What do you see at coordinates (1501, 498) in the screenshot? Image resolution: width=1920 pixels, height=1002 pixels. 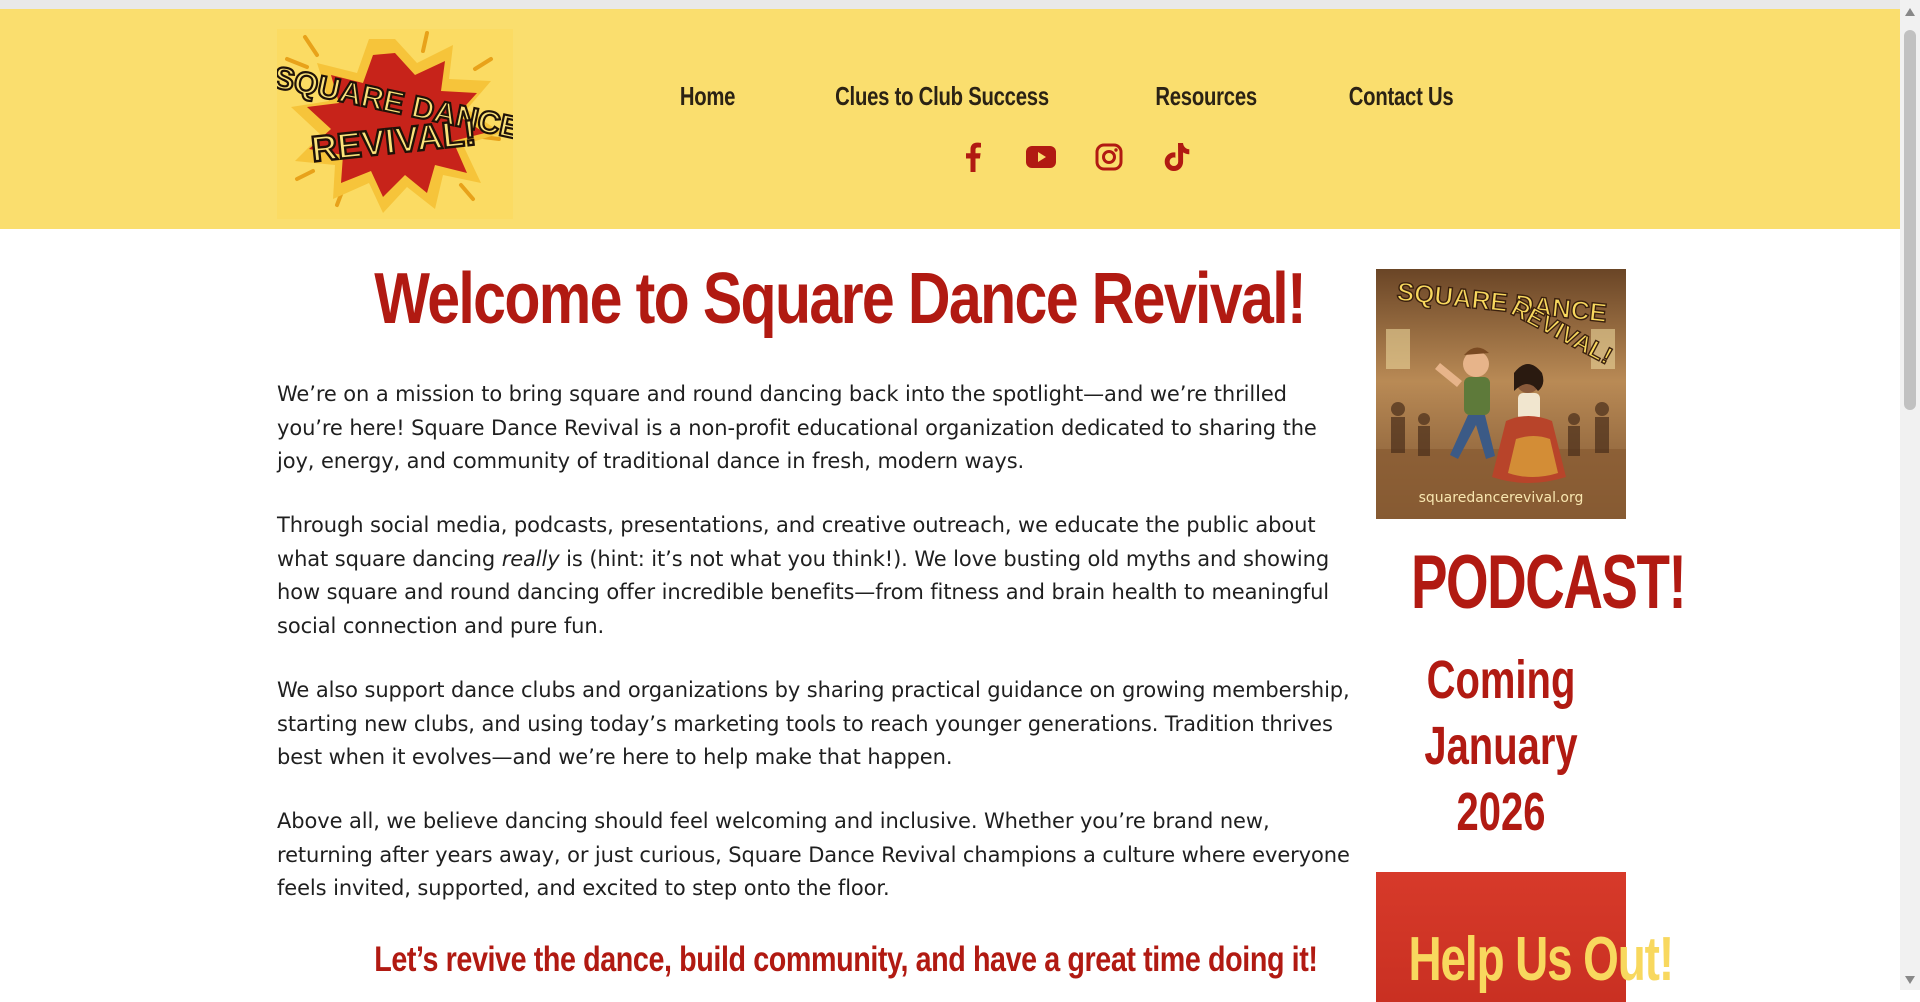 I see `promo-url: squaredancerevival.org` at bounding box center [1501, 498].